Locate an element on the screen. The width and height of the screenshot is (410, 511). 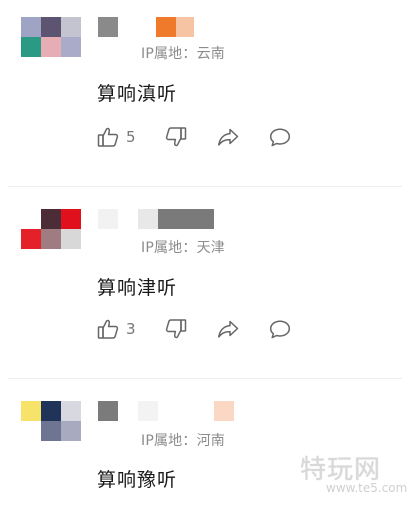
comment-actions: 3 is located at coordinates (206, 329).